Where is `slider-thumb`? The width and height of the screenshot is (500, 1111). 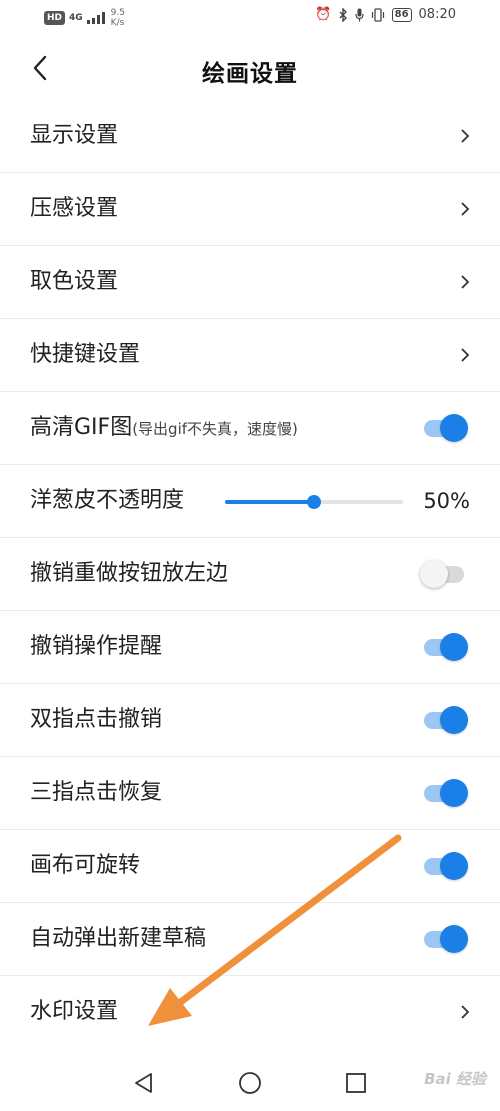
slider-thumb is located at coordinates (314, 502).